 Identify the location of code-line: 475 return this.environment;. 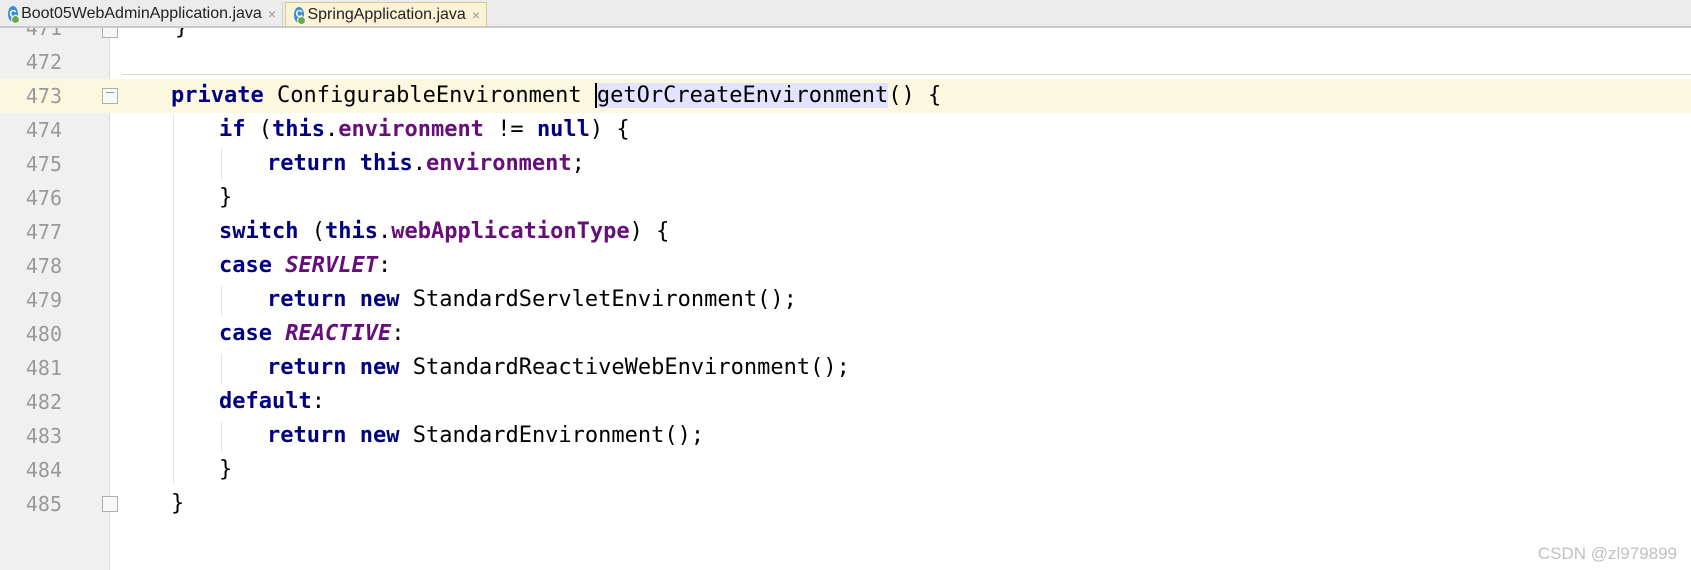
(845, 164).